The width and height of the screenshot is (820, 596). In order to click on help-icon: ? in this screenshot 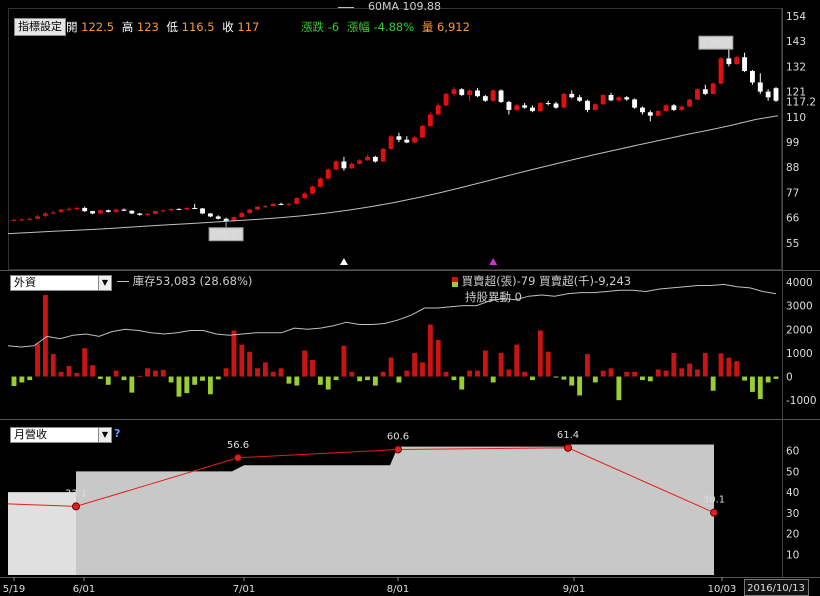, I will do `click(117, 433)`.